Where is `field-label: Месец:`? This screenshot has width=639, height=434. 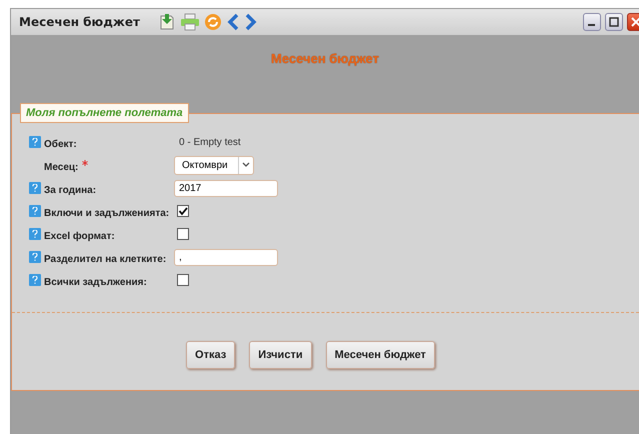 field-label: Месец: is located at coordinates (61, 167).